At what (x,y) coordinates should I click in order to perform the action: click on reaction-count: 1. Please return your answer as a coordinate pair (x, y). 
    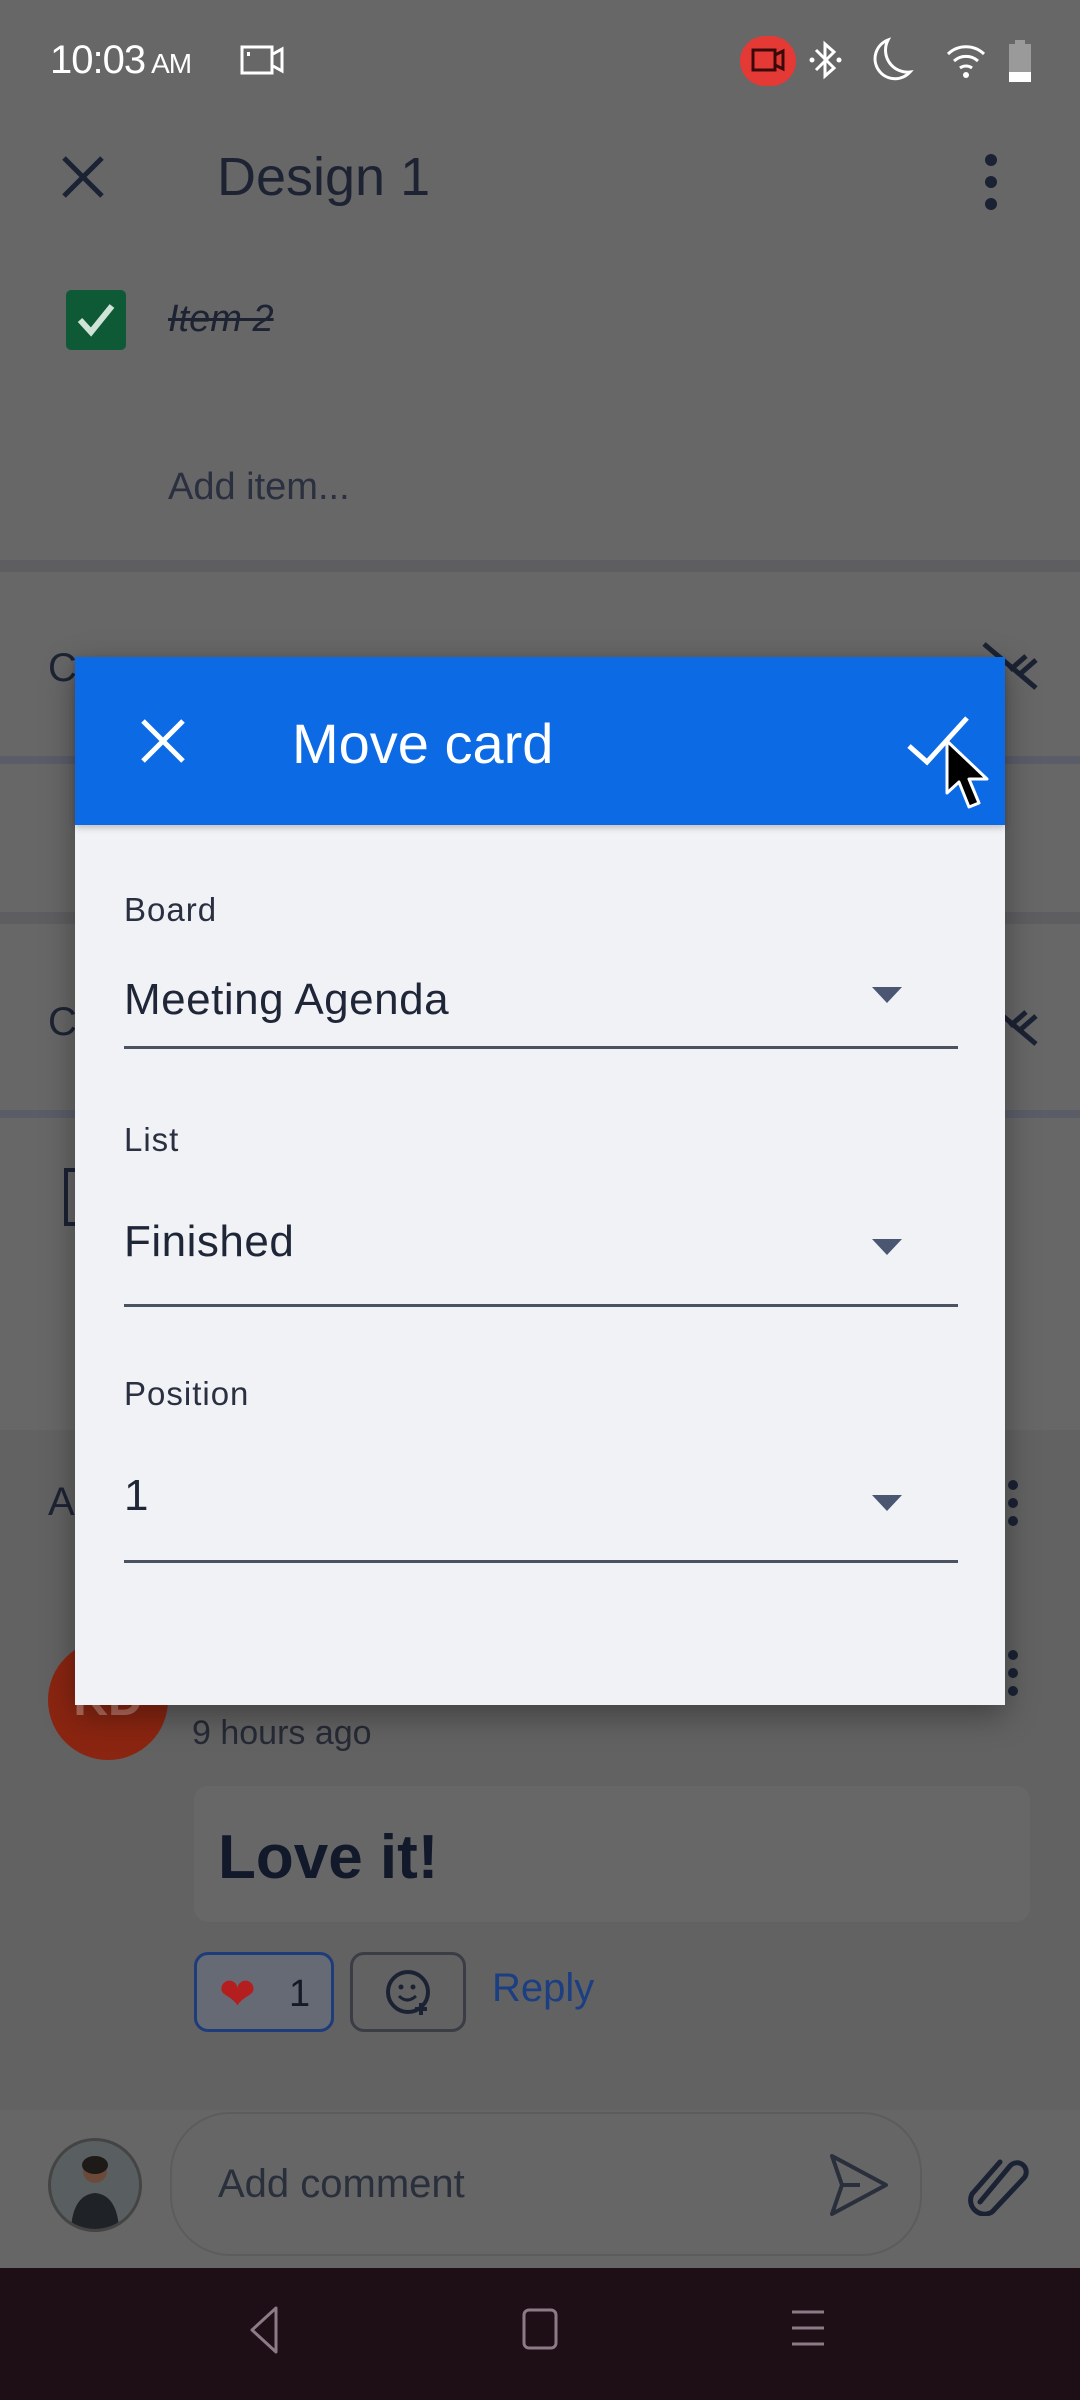
    Looking at the image, I should click on (300, 1994).